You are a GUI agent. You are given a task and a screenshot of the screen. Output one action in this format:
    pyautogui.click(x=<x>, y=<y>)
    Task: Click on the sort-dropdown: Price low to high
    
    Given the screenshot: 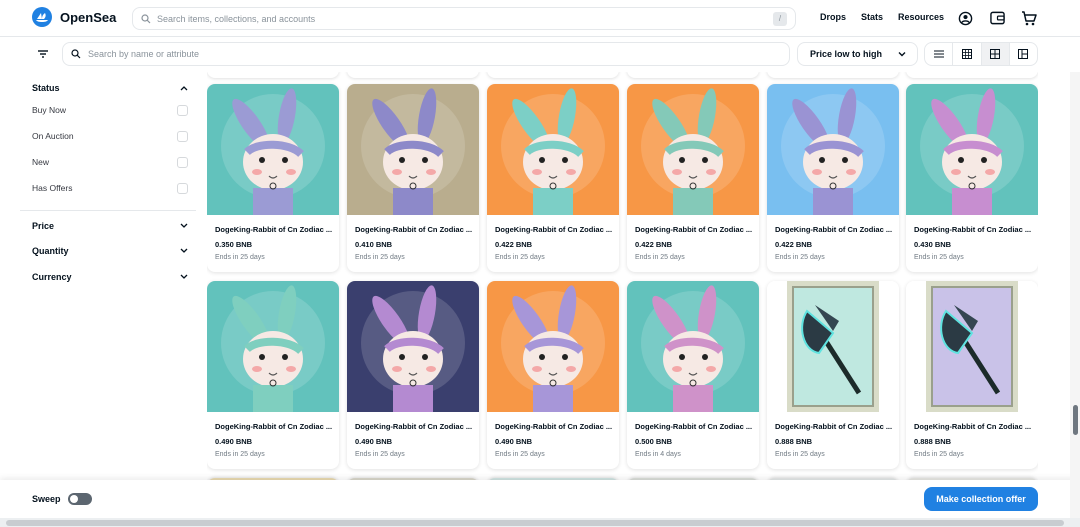 What is the action you would take?
    pyautogui.click(x=857, y=54)
    